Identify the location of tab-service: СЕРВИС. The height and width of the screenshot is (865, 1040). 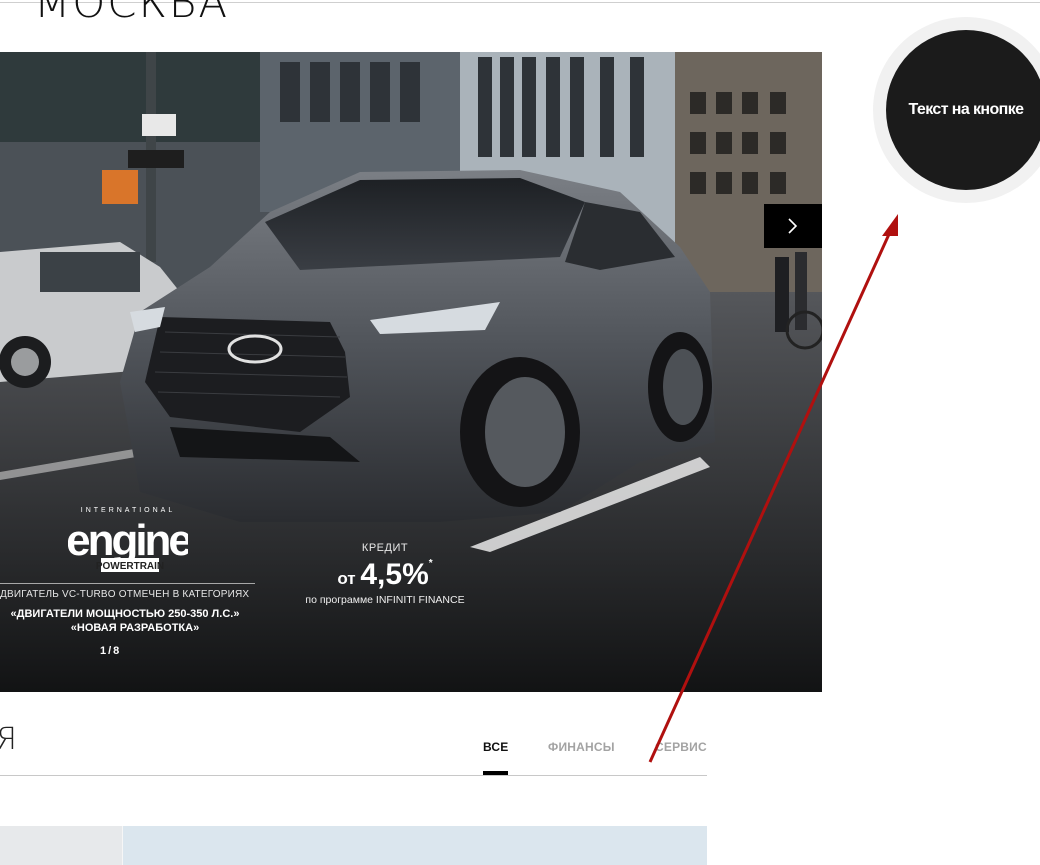
(681, 747).